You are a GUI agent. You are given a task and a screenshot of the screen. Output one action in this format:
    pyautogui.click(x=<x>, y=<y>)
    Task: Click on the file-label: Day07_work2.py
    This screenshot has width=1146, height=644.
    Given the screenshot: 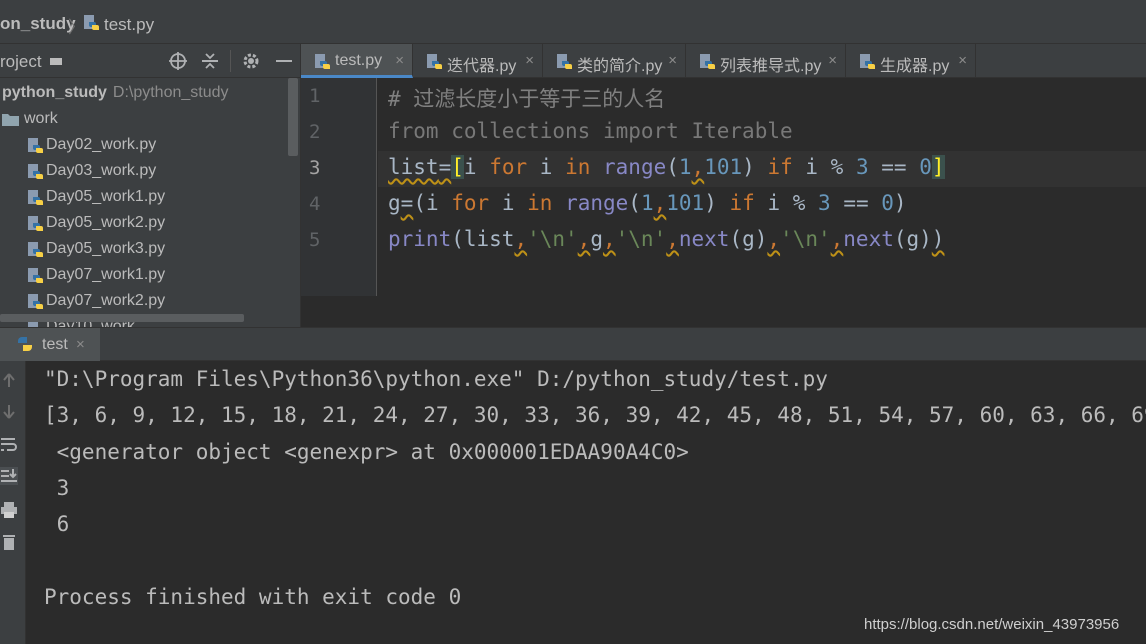 What is the action you would take?
    pyautogui.click(x=106, y=300)
    